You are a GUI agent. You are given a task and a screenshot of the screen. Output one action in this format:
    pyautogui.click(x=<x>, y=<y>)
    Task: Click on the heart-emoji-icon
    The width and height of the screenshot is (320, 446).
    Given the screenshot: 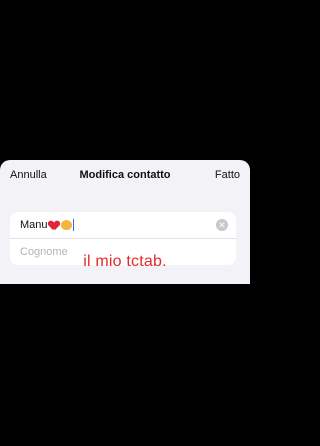 What is the action you would take?
    pyautogui.click(x=54, y=225)
    